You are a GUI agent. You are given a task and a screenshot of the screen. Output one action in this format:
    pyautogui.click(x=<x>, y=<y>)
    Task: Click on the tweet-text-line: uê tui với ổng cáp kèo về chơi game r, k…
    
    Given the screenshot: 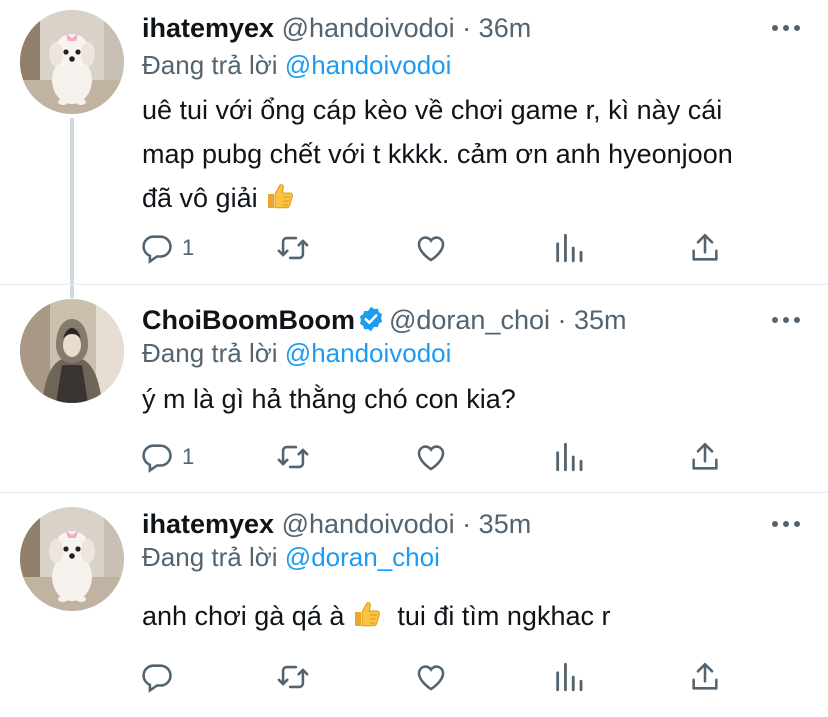 What is the action you would take?
    pyautogui.click(x=432, y=110)
    